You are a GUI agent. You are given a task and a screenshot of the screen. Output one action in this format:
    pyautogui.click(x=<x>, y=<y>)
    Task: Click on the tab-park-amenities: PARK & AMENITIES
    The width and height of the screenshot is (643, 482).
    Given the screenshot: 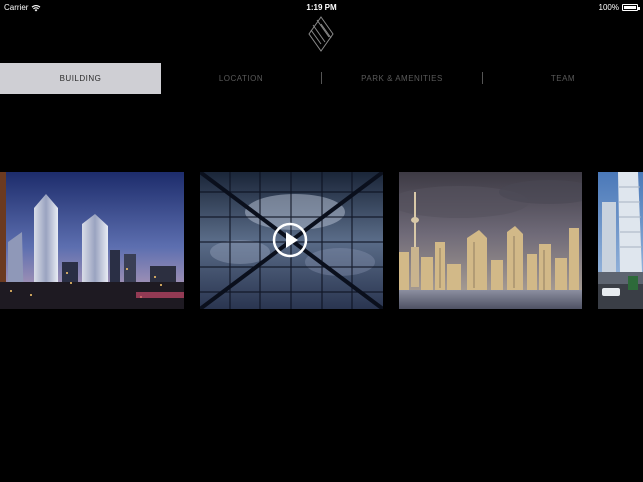 What is the action you would take?
    pyautogui.click(x=402, y=78)
    